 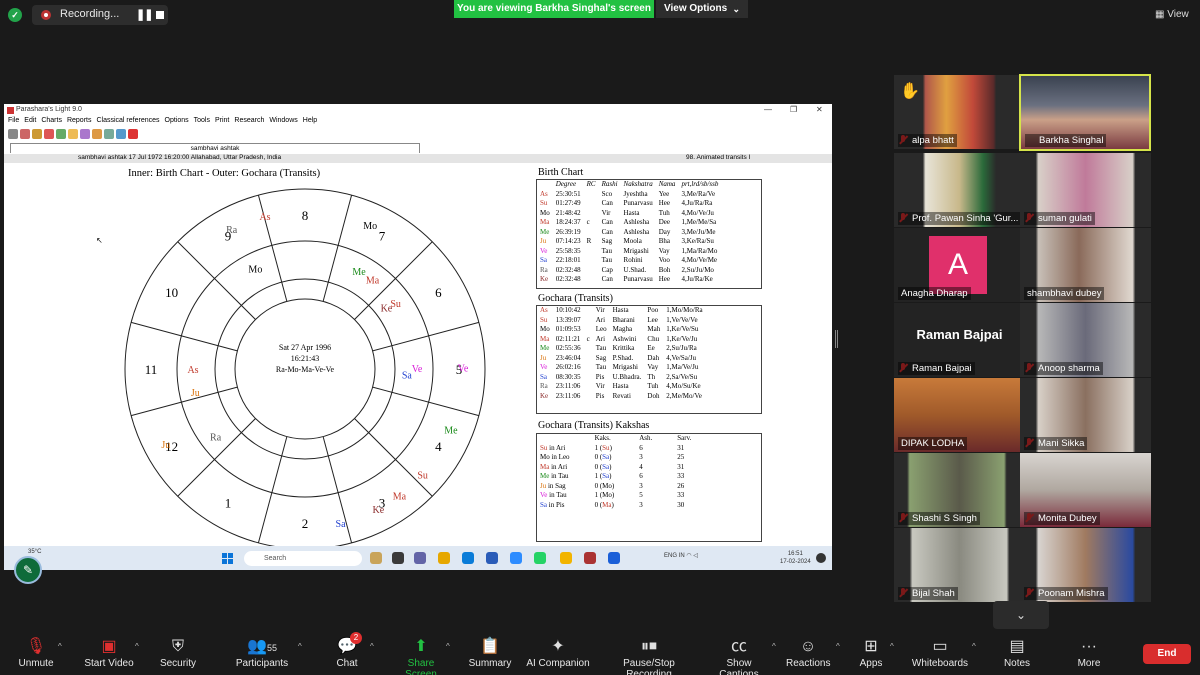 What do you see at coordinates (1085, 490) in the screenshot?
I see `participant-tile: Monita Dubey` at bounding box center [1085, 490].